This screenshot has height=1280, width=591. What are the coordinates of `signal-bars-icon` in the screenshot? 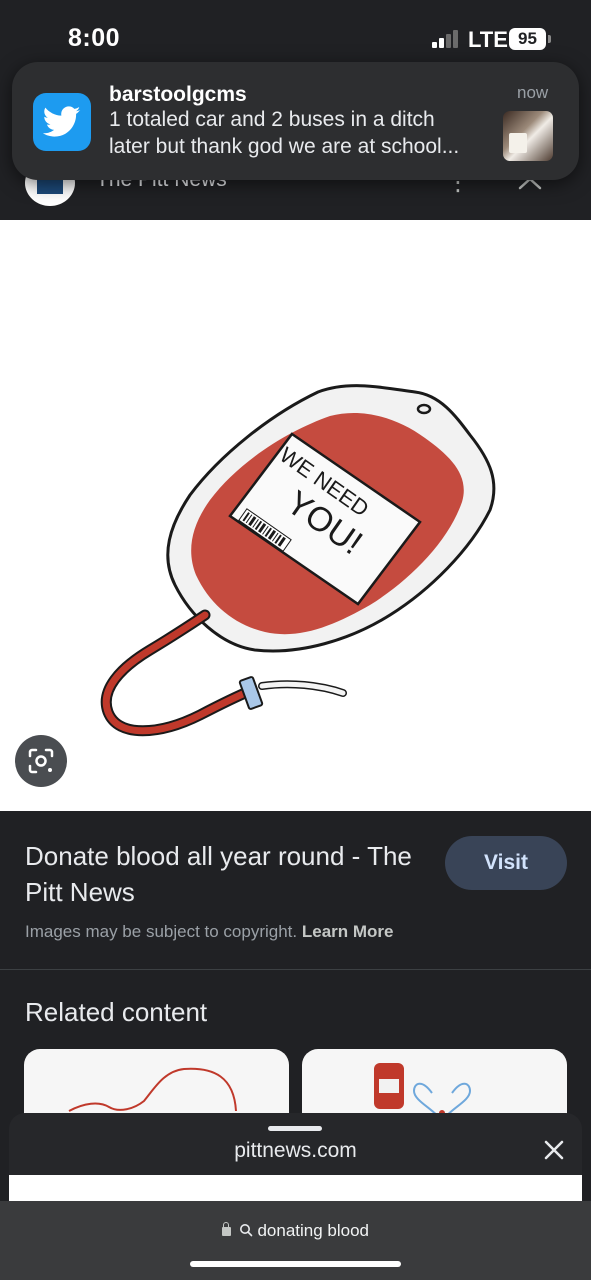 It's located at (447, 39).